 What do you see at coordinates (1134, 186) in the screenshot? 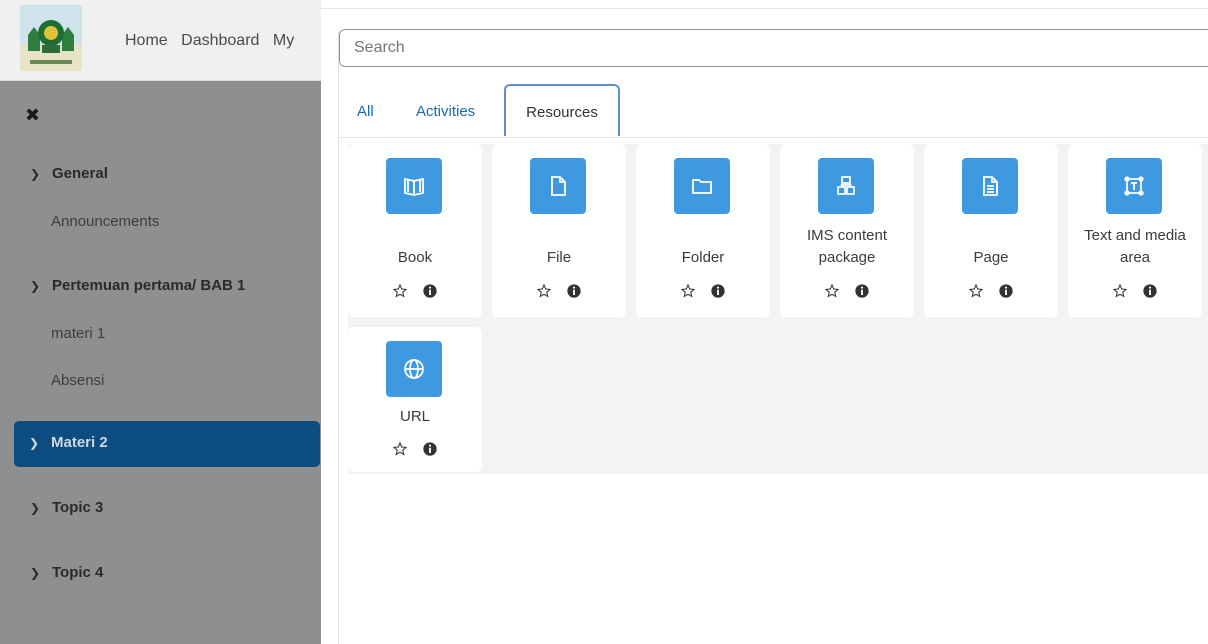
I see `text-media-icon` at bounding box center [1134, 186].